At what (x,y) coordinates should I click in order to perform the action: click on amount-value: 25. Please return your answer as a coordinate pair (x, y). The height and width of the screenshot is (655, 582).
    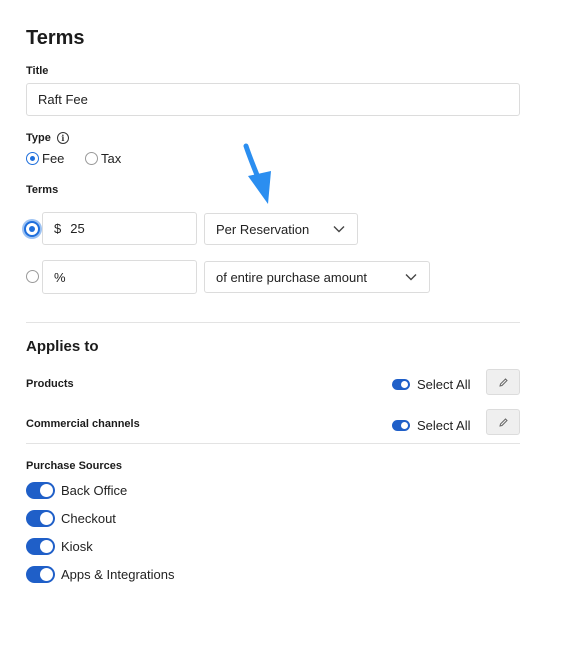
    Looking at the image, I should click on (77, 228).